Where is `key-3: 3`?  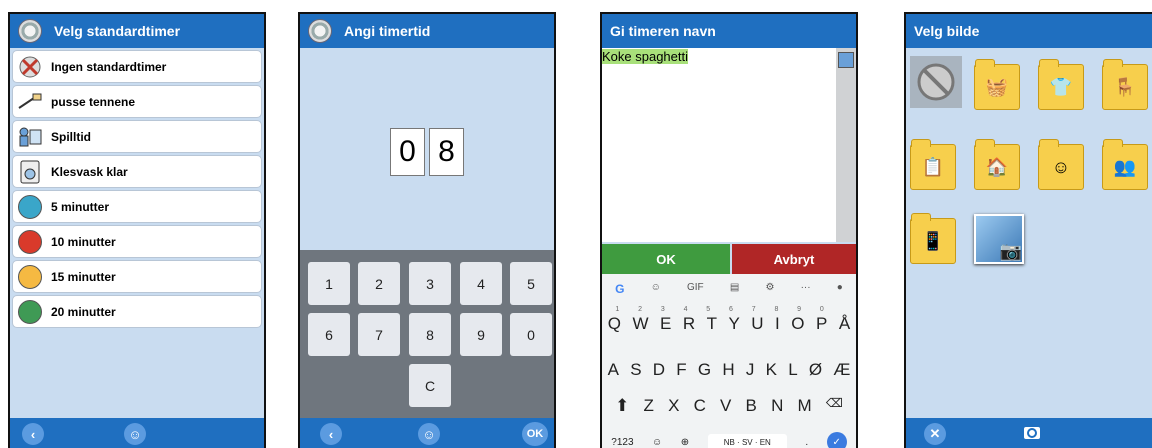
key-3: 3 is located at coordinates (430, 283).